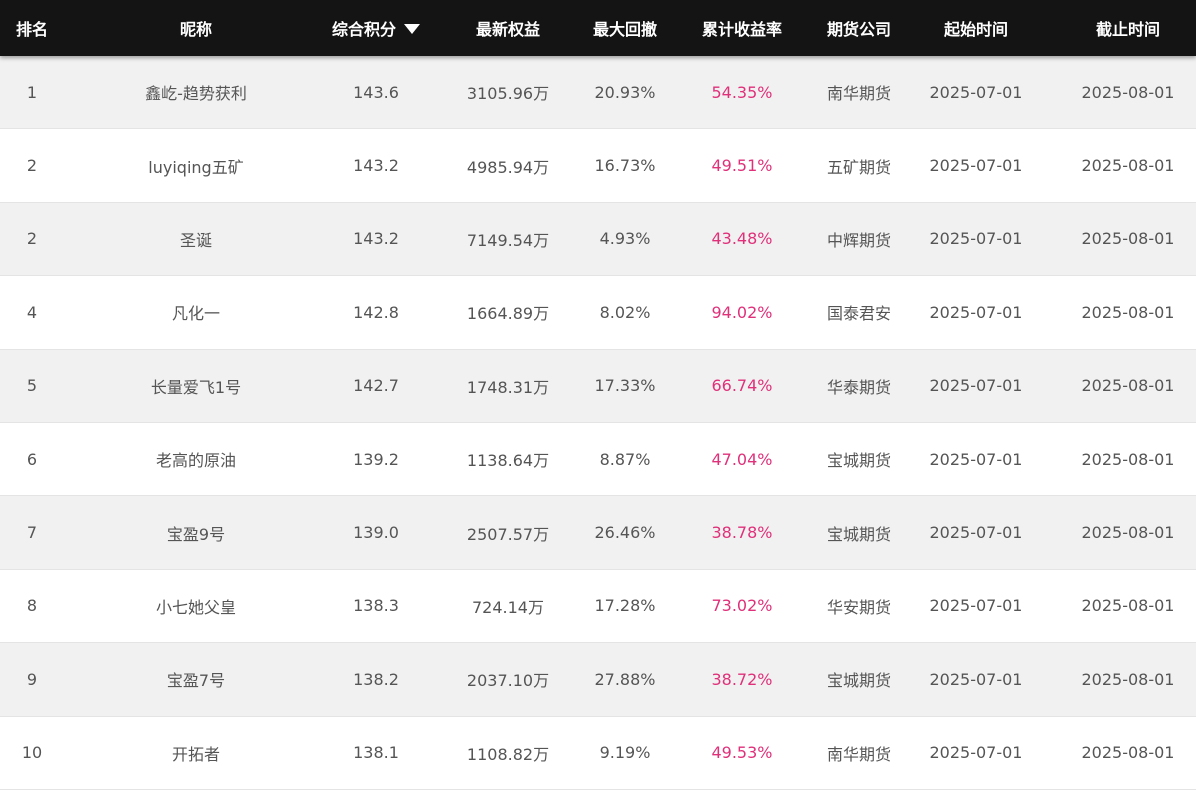  What do you see at coordinates (508, 607) in the screenshot?
I see `equity-cell: 724.14万` at bounding box center [508, 607].